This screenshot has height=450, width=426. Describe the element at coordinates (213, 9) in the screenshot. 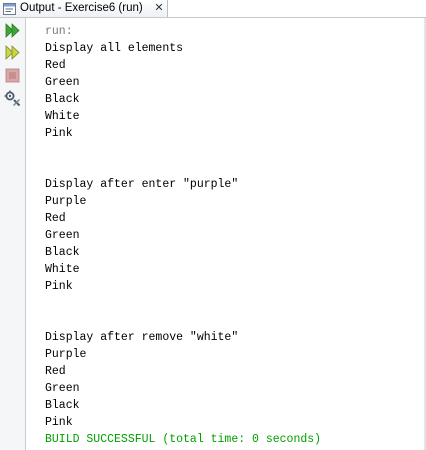

I see `tab-strip: Output - Exercise6 (run) ✕` at that location.